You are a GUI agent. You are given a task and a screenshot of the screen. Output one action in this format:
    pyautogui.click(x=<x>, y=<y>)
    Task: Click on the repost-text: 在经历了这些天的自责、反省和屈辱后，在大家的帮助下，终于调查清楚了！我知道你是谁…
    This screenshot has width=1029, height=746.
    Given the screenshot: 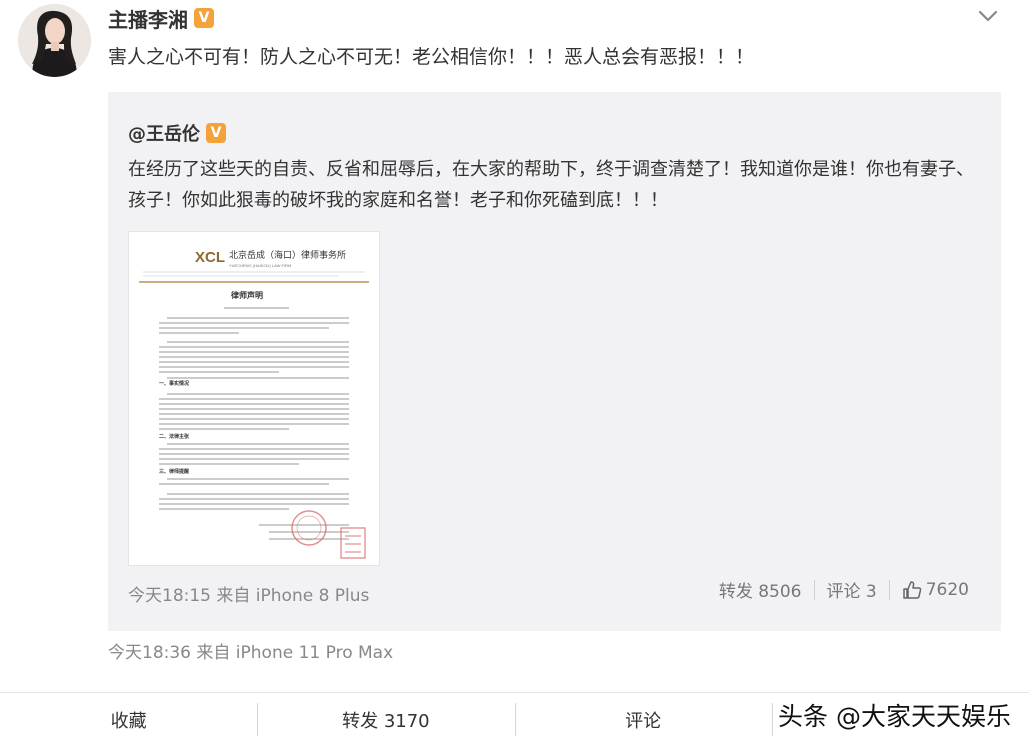 What is the action you would take?
    pyautogui.click(x=551, y=185)
    